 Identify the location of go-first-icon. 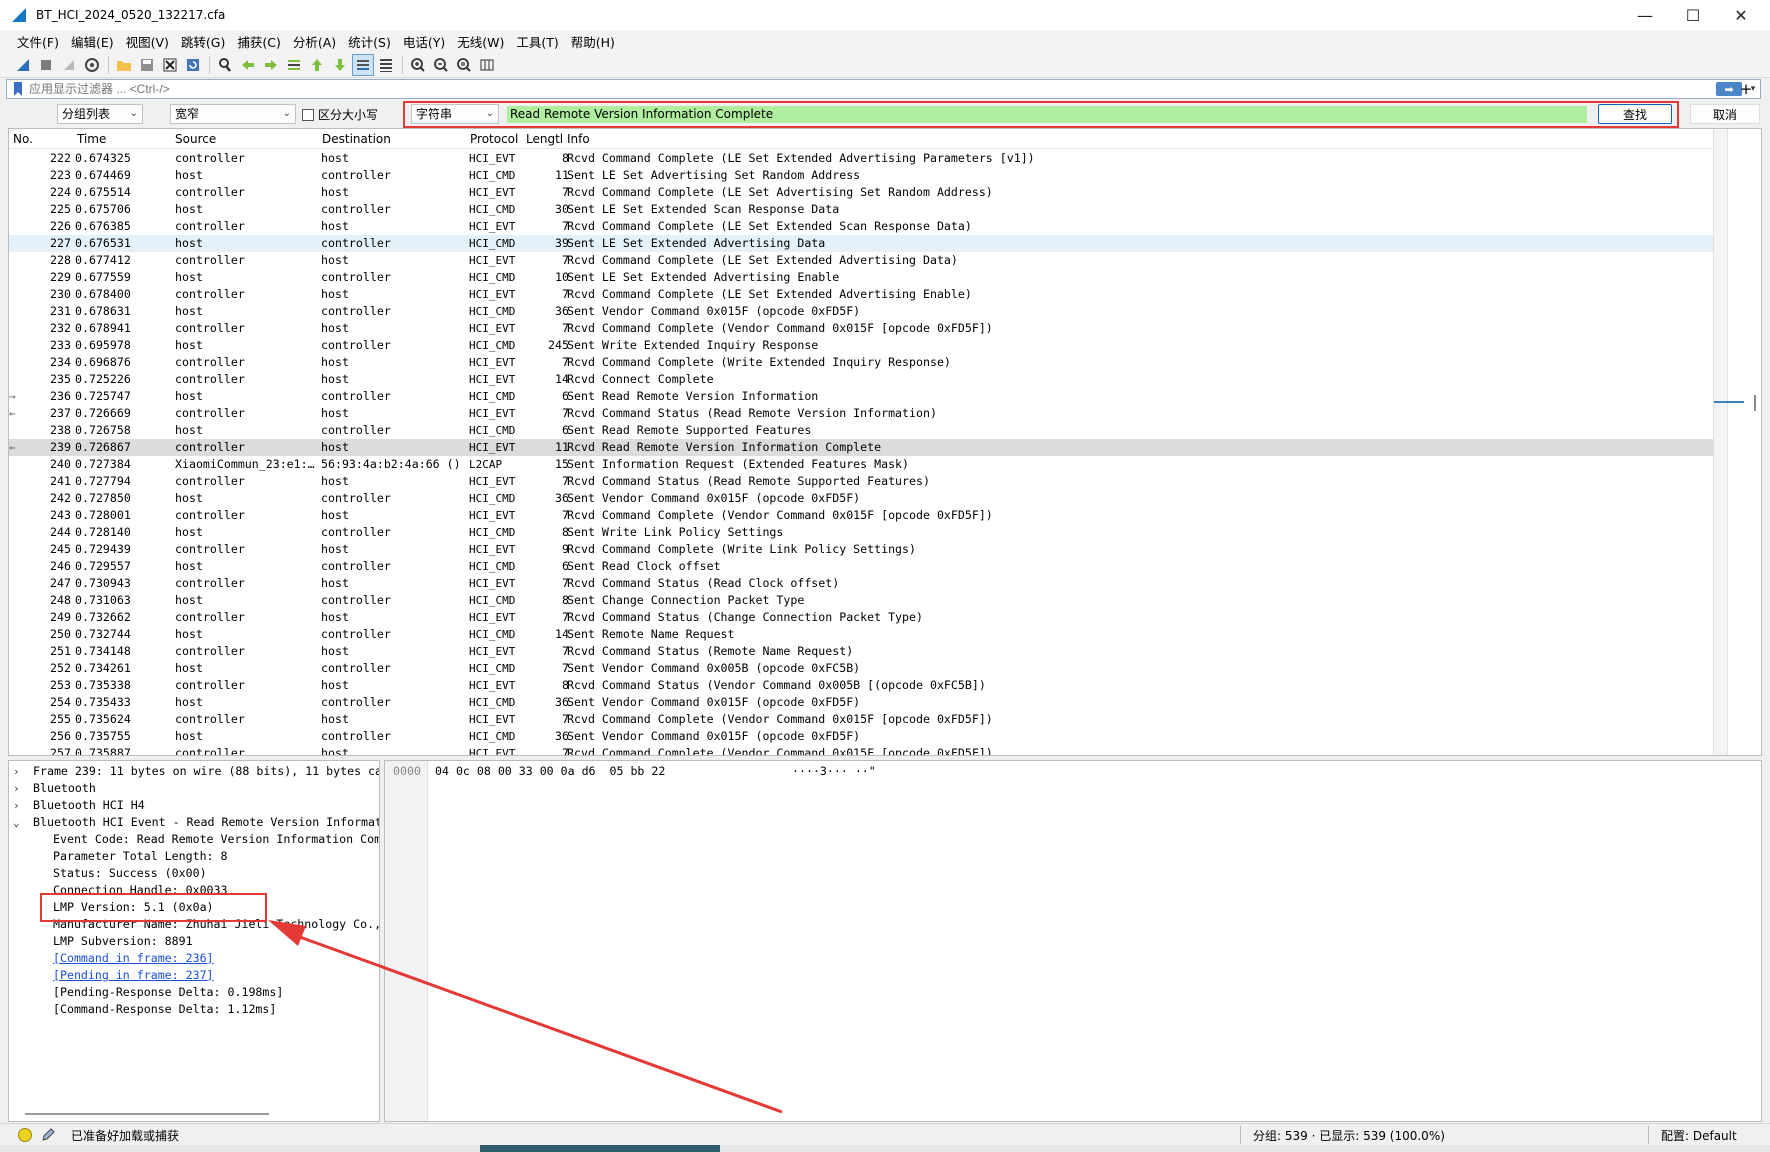
(317, 65).